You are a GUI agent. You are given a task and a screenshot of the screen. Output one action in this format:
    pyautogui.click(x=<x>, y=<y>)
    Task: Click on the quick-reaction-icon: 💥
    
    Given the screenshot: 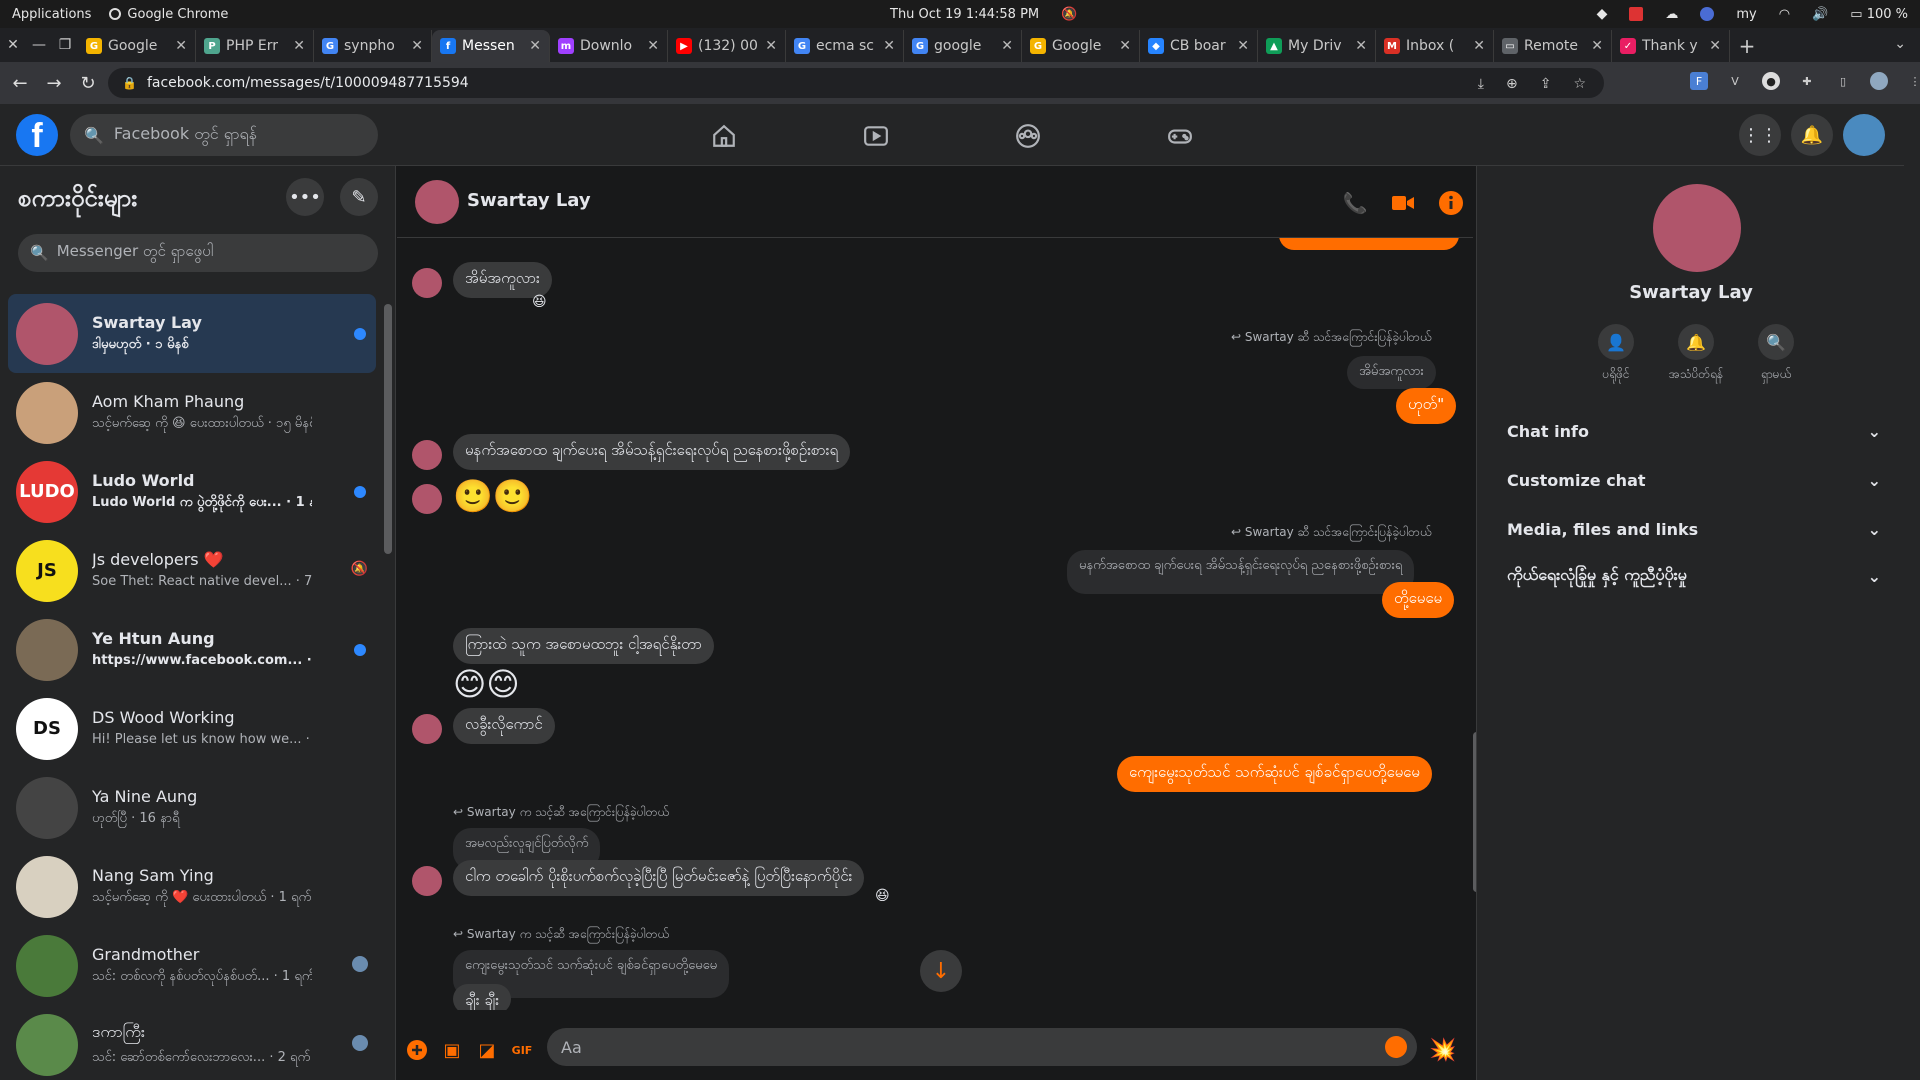 What is the action you would take?
    pyautogui.click(x=1442, y=1050)
    